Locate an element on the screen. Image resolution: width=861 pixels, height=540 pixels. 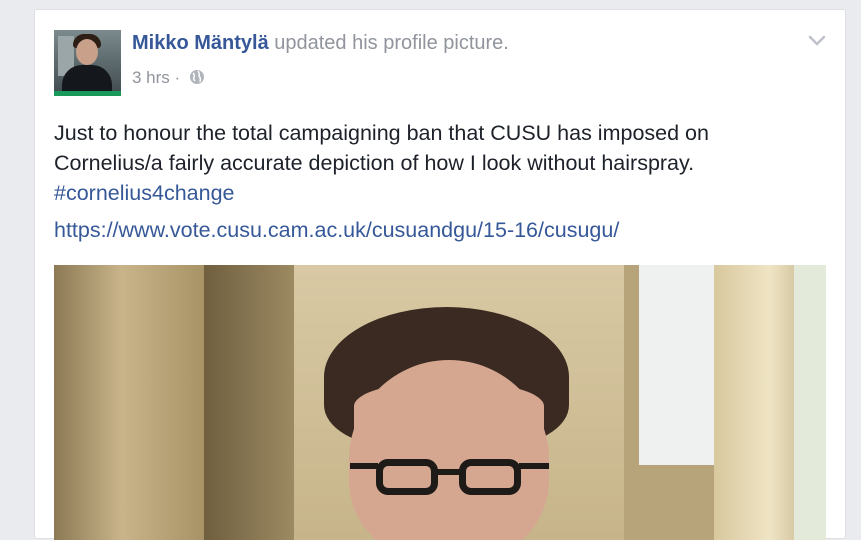
author-avatar is located at coordinates (87, 63).